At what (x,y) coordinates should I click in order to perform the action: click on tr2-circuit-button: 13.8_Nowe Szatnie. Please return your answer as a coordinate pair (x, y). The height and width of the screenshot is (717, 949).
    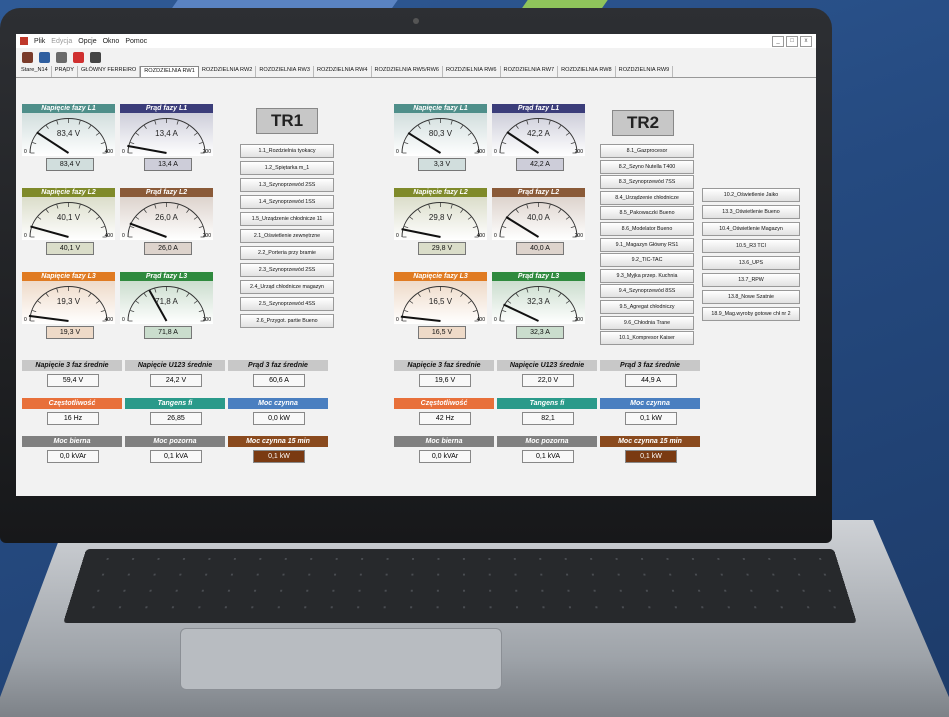
    Looking at the image, I should click on (751, 297).